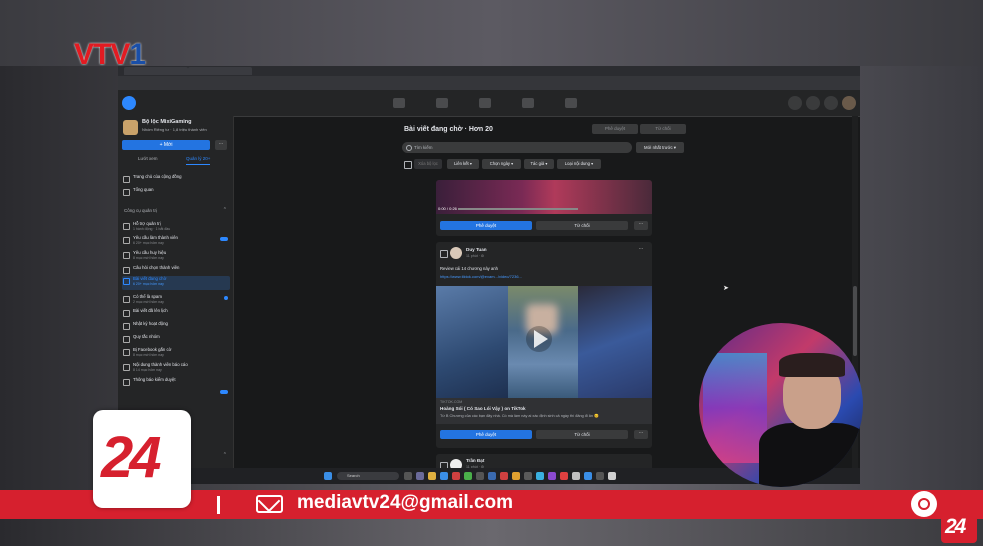 This screenshot has height=546, width=983. Describe the element at coordinates (368, 476) in the screenshot. I see `taskbar-search: Search` at that location.